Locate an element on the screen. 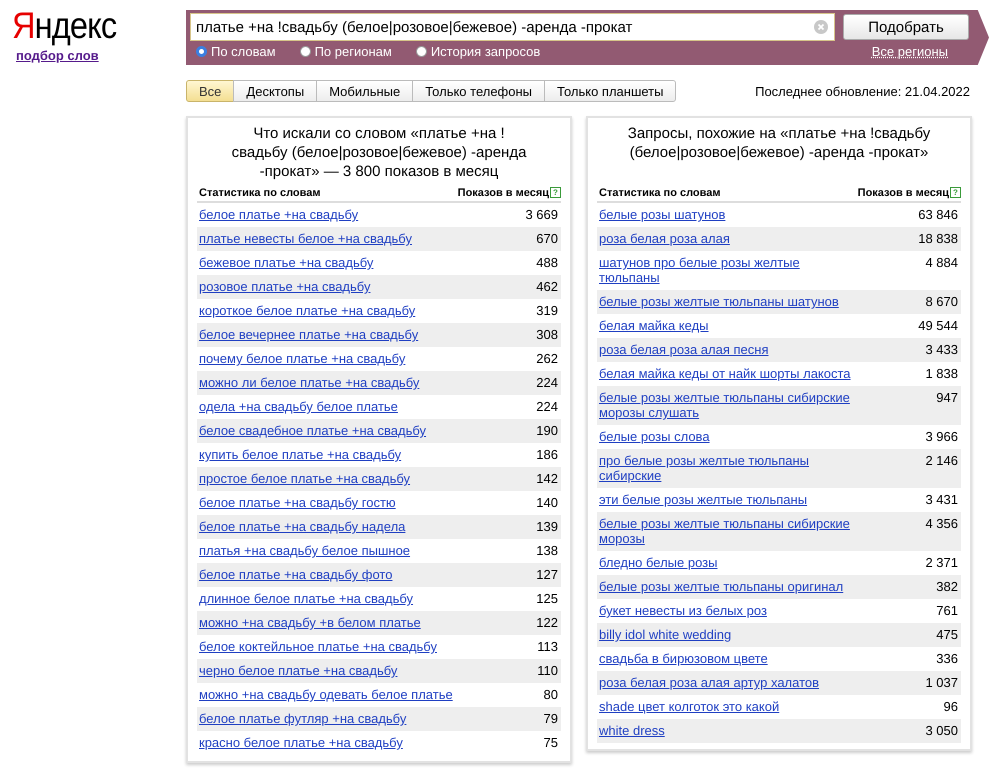 The width and height of the screenshot is (989, 782). impressions-count: 79 is located at coordinates (551, 718).